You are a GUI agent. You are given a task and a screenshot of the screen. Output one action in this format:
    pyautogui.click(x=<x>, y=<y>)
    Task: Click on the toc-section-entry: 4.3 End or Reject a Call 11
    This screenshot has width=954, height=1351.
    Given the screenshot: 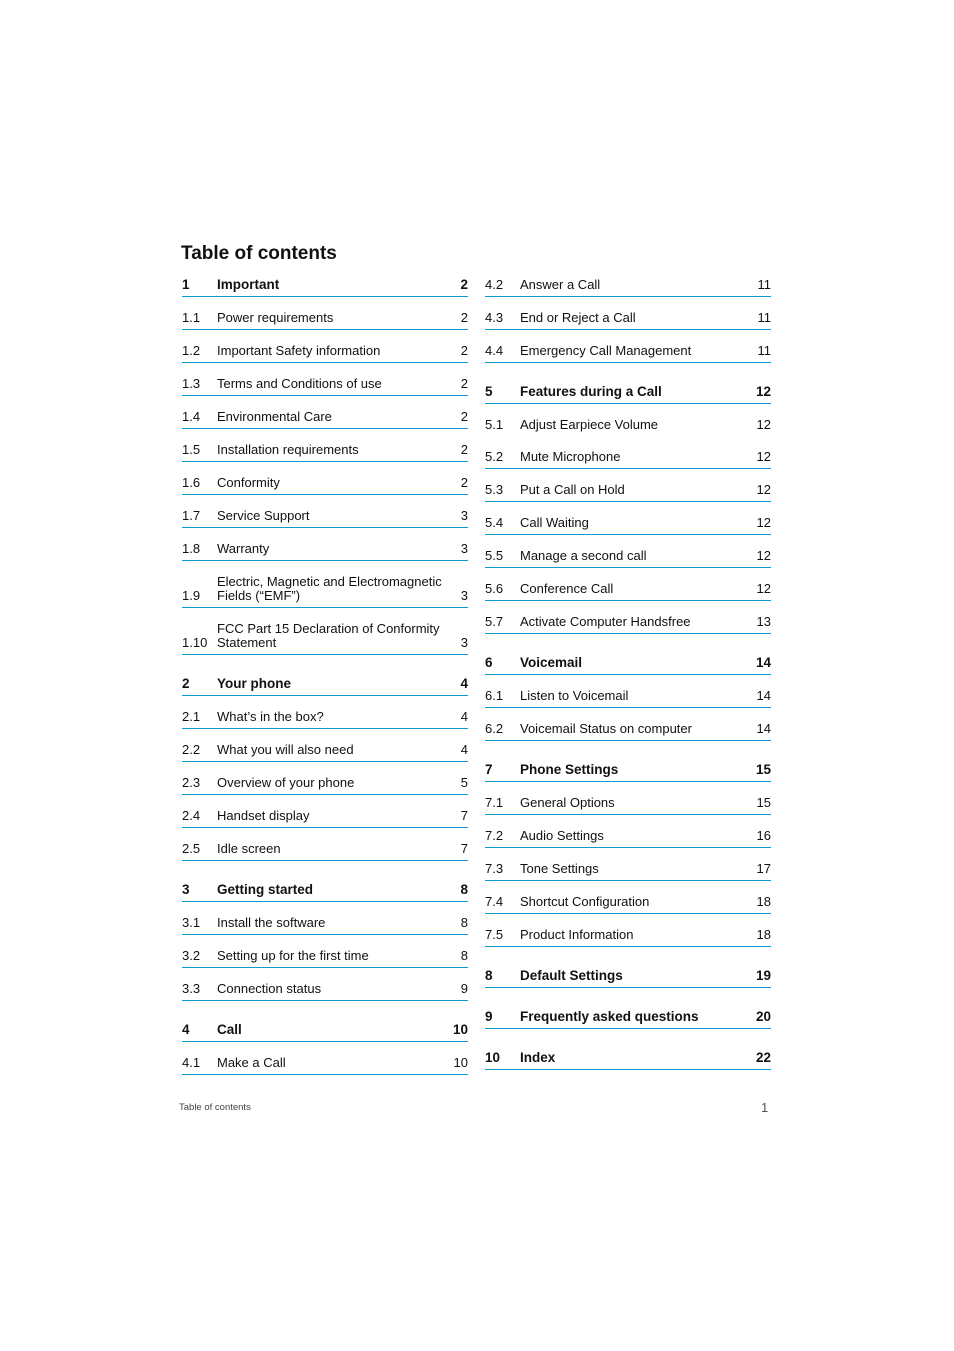 What is the action you would take?
    pyautogui.click(x=628, y=320)
    